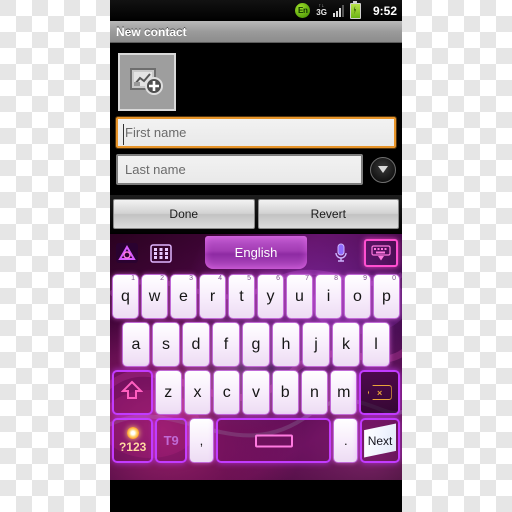 The image size is (512, 512). Describe the element at coordinates (132, 433) in the screenshot. I see `settings-flower-icon` at that location.